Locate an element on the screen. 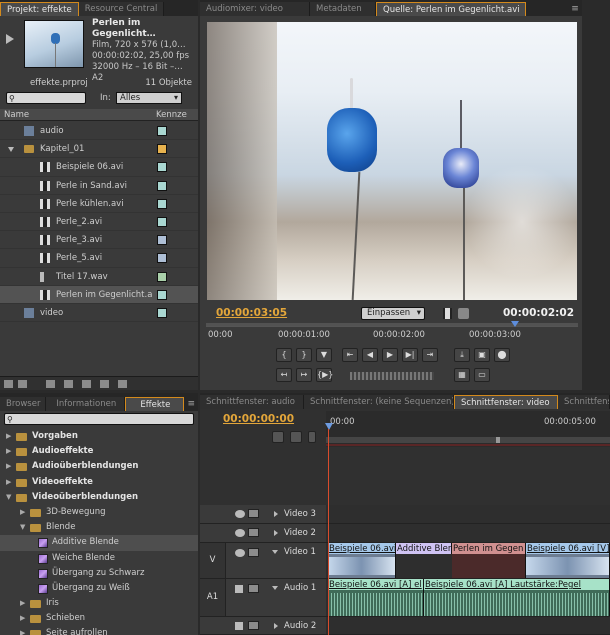  in-select: Alles is located at coordinates (149, 98).